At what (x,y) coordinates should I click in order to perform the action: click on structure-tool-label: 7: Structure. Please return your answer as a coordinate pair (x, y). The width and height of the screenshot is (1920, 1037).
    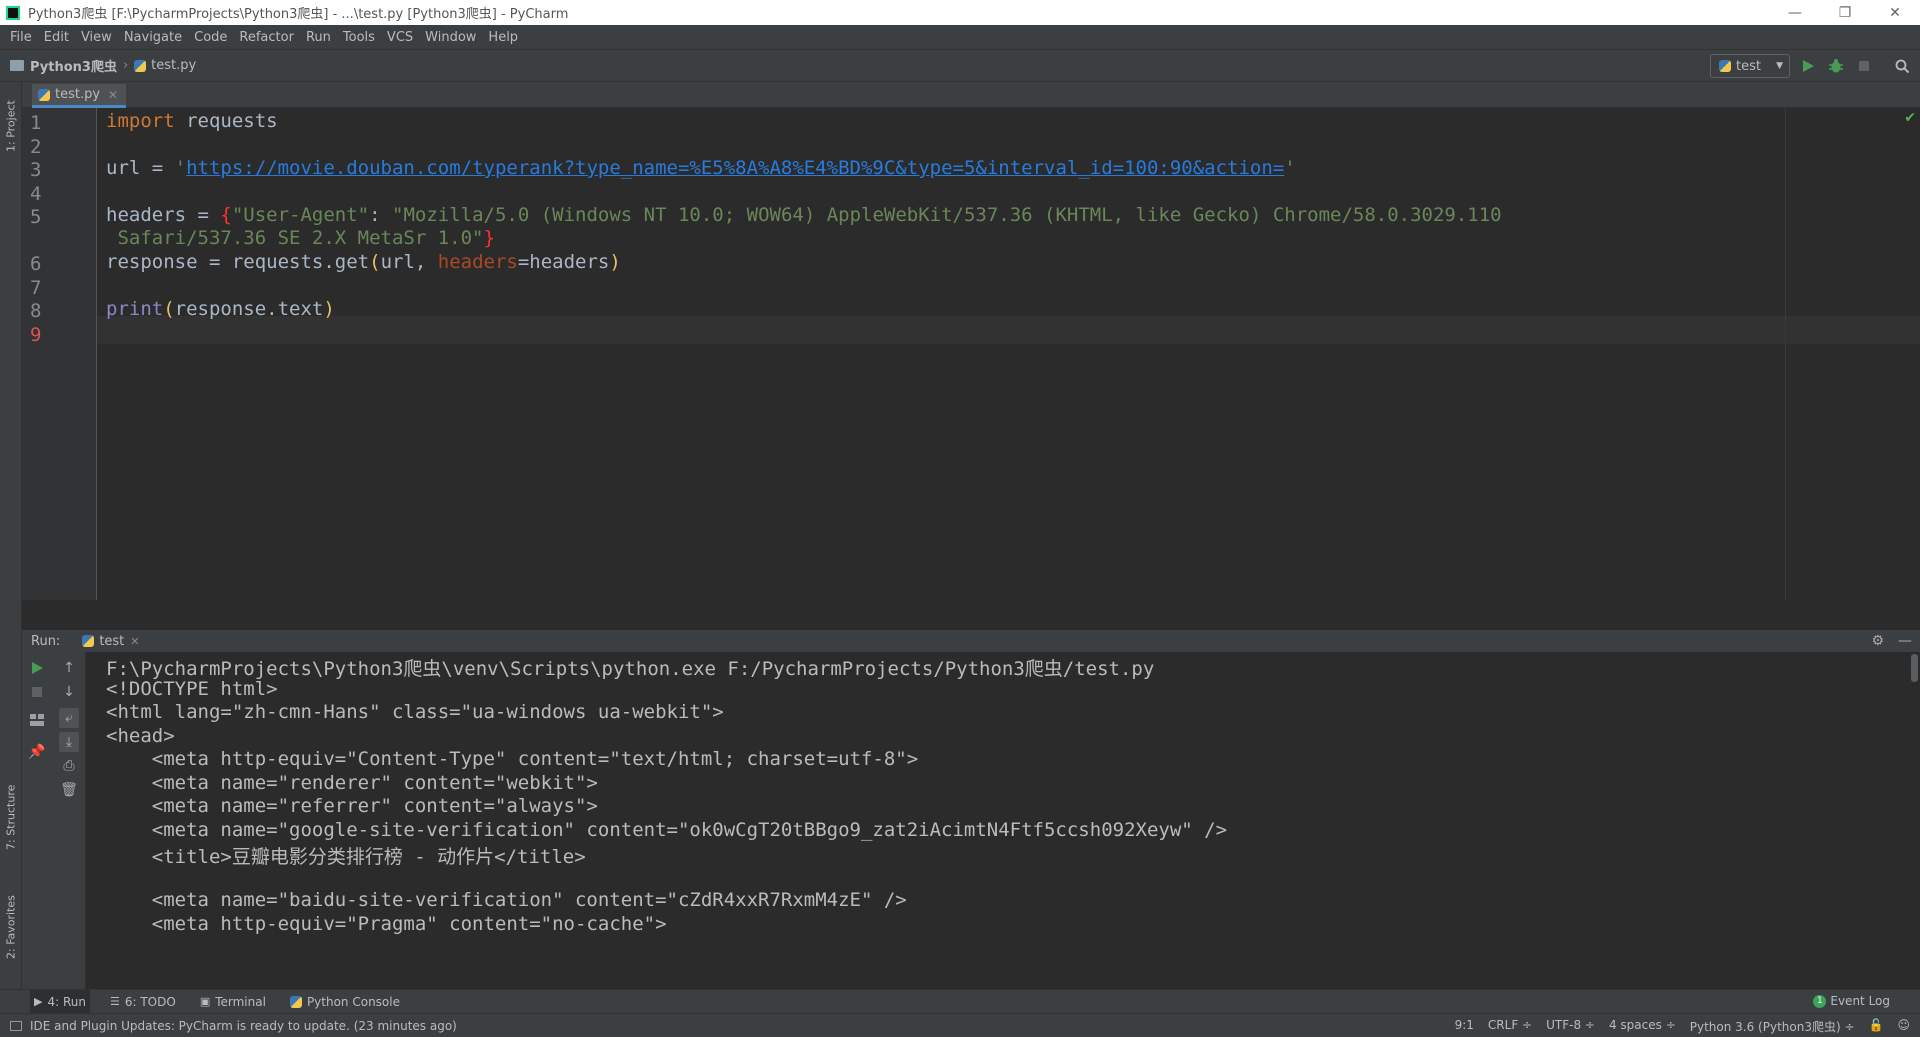
    Looking at the image, I should click on (11, 817).